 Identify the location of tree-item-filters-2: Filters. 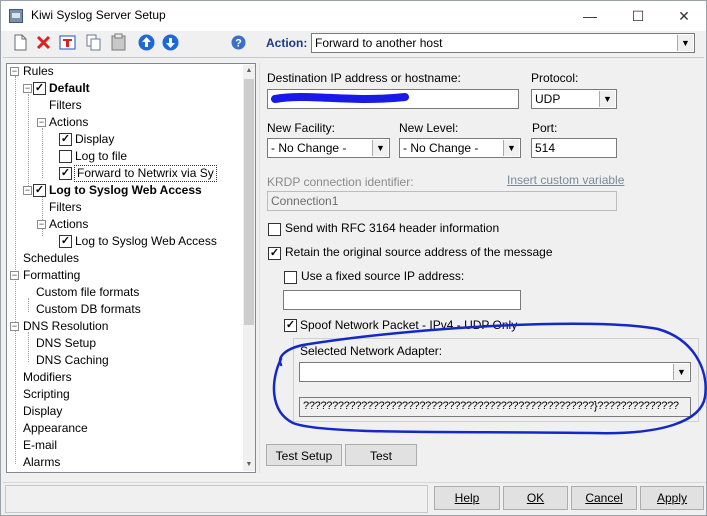
(65, 207).